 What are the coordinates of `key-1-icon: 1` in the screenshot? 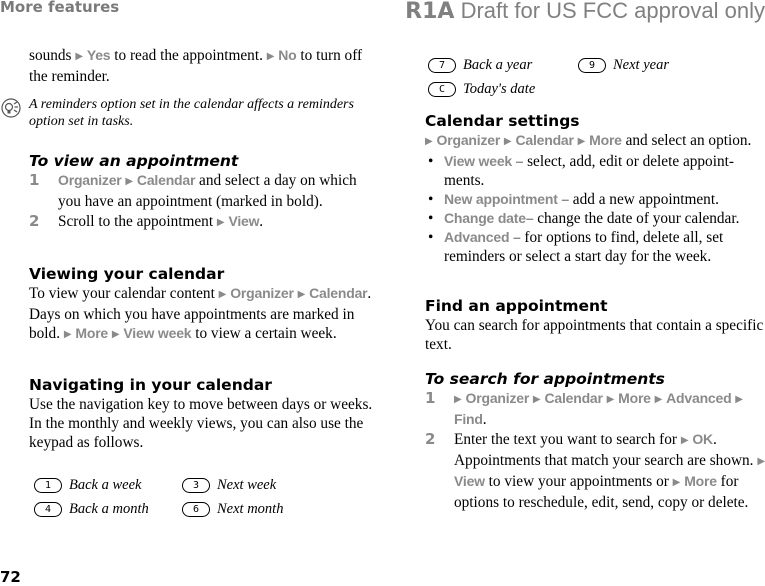 It's located at (48, 485).